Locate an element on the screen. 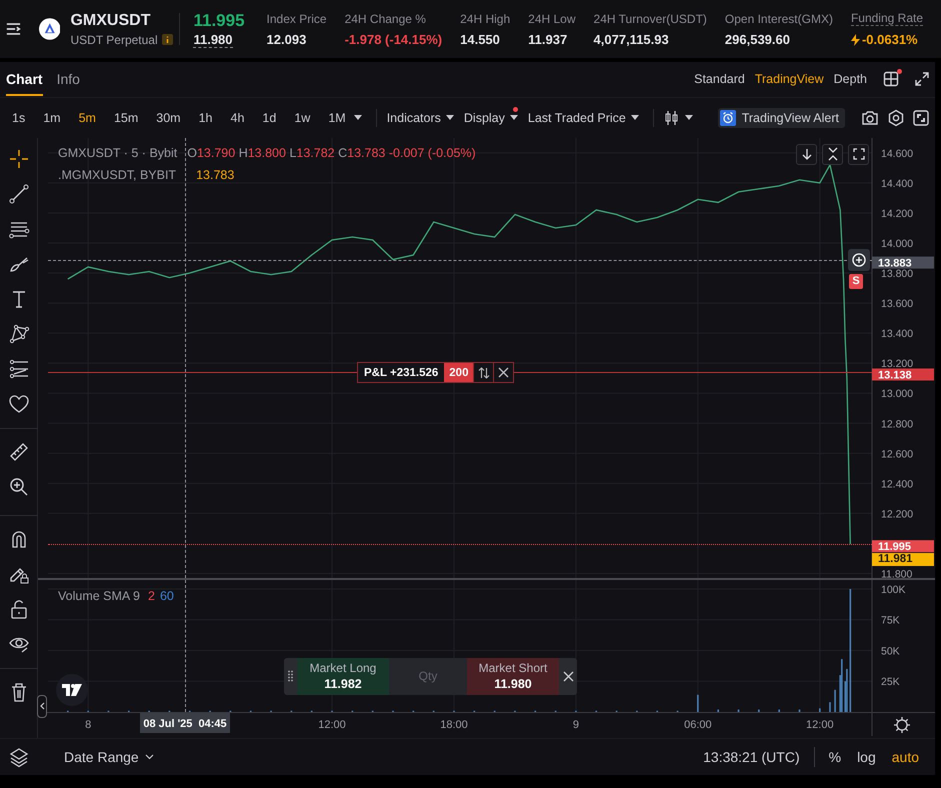  volume-param: 2 is located at coordinates (151, 595).